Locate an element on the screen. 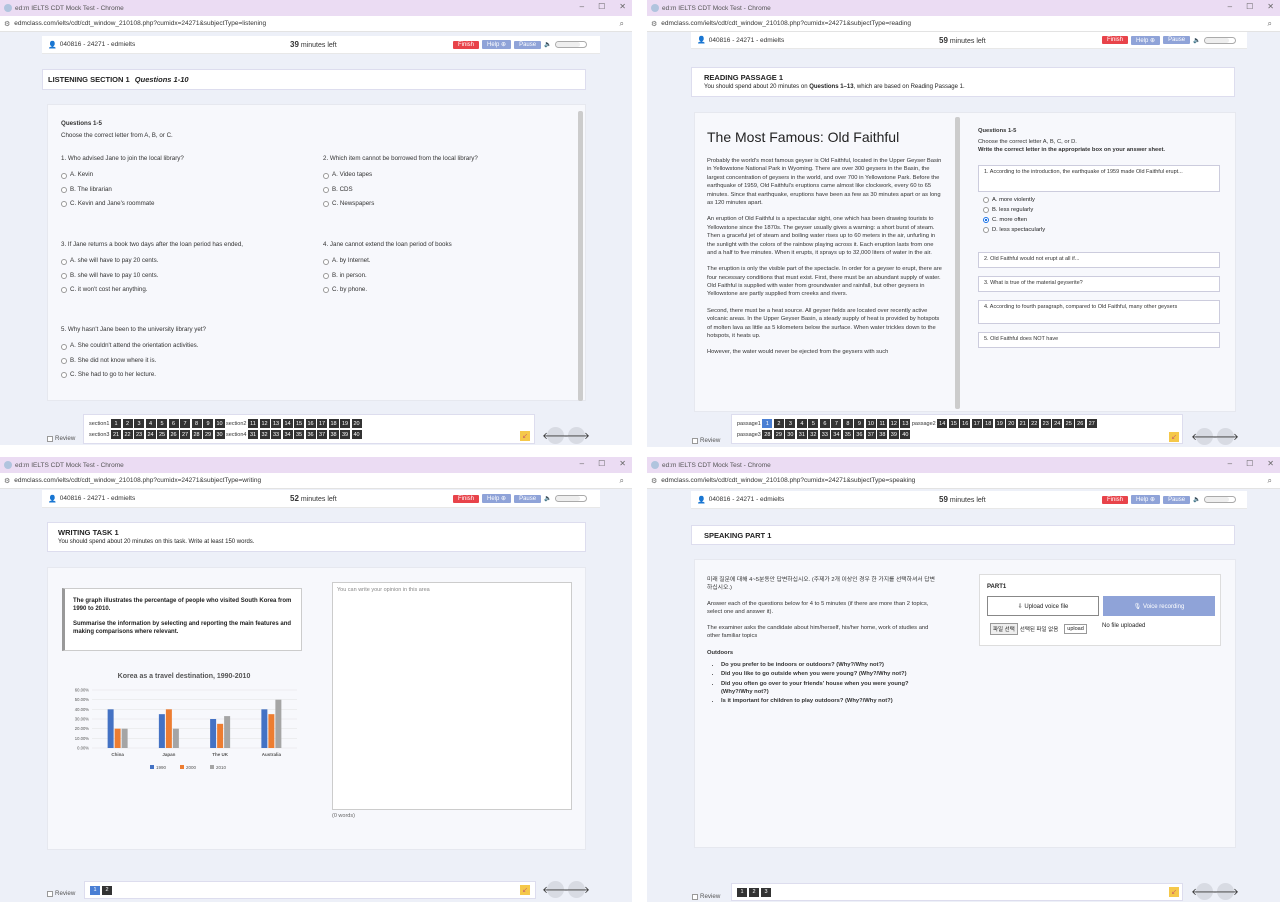  upload-tab: ⇩ Upload voice file is located at coordinates (1043, 606).